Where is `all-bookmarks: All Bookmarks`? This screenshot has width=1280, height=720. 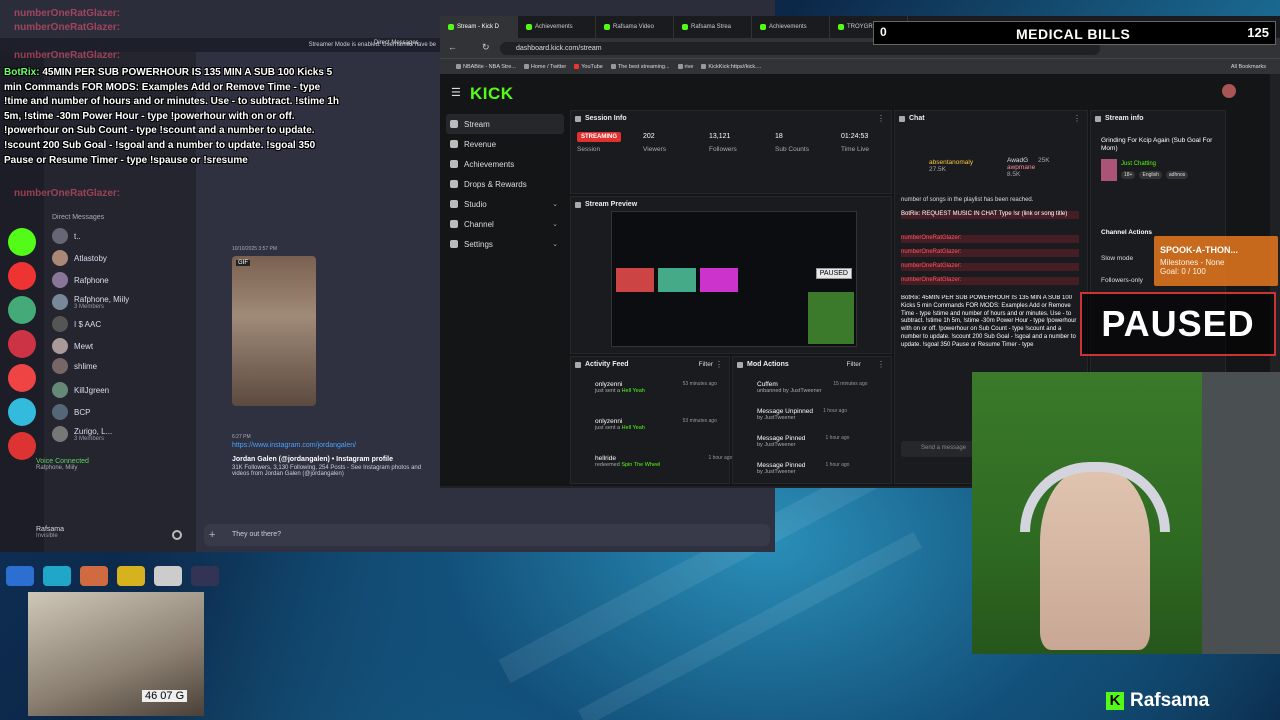
all-bookmarks: All Bookmarks is located at coordinates (1248, 67).